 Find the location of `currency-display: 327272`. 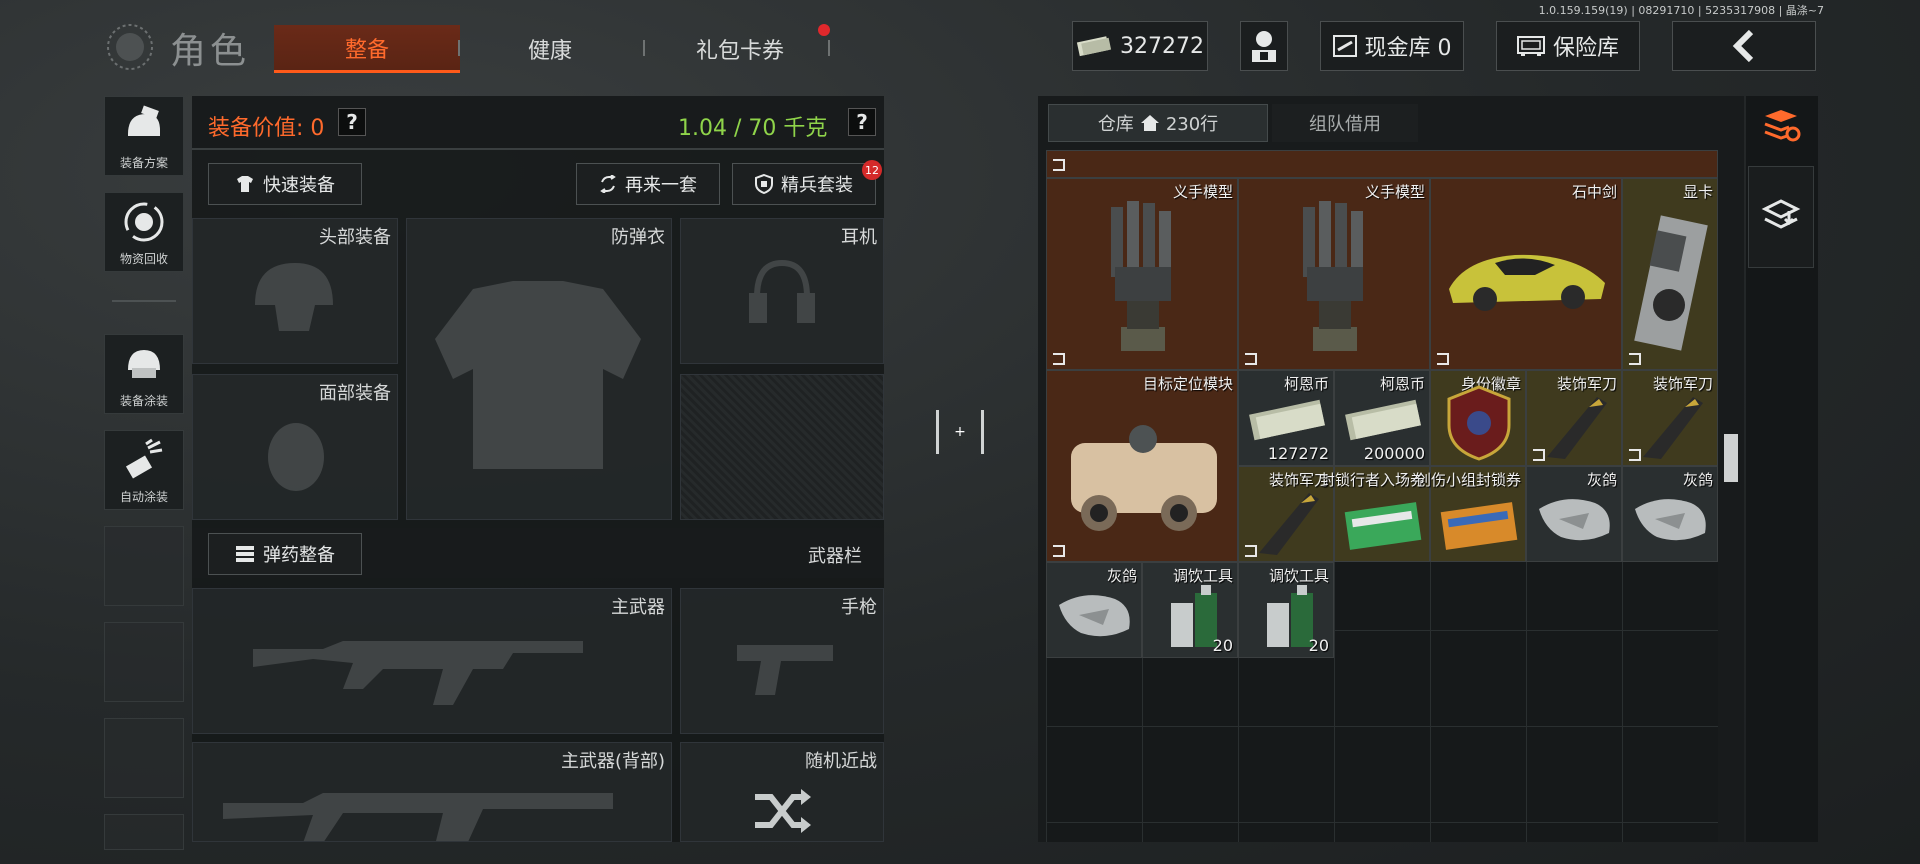

currency-display: 327272 is located at coordinates (1140, 46).